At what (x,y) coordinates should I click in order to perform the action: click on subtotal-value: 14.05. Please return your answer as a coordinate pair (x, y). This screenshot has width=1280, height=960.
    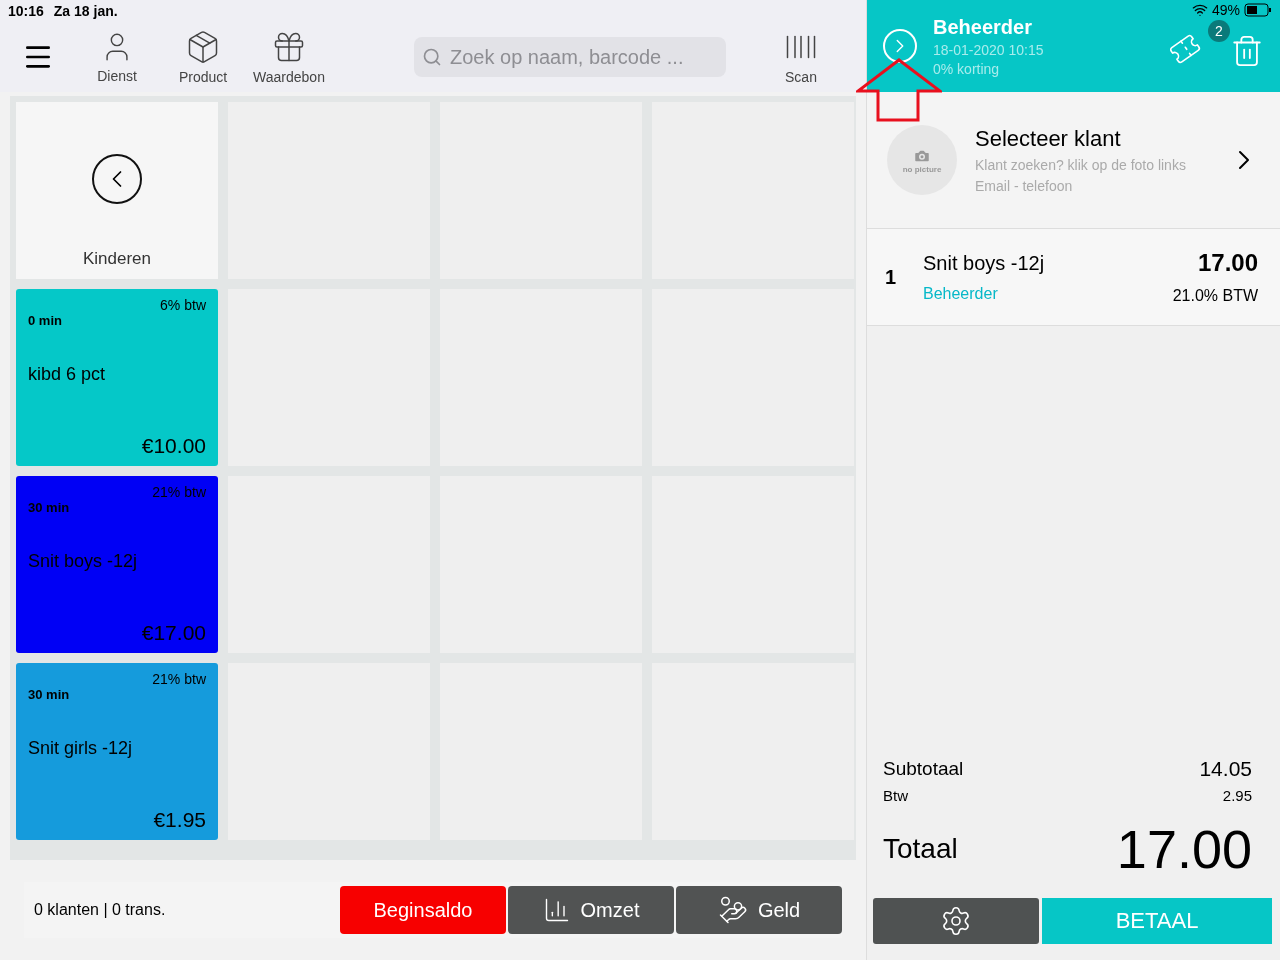
    Looking at the image, I should click on (1225, 769).